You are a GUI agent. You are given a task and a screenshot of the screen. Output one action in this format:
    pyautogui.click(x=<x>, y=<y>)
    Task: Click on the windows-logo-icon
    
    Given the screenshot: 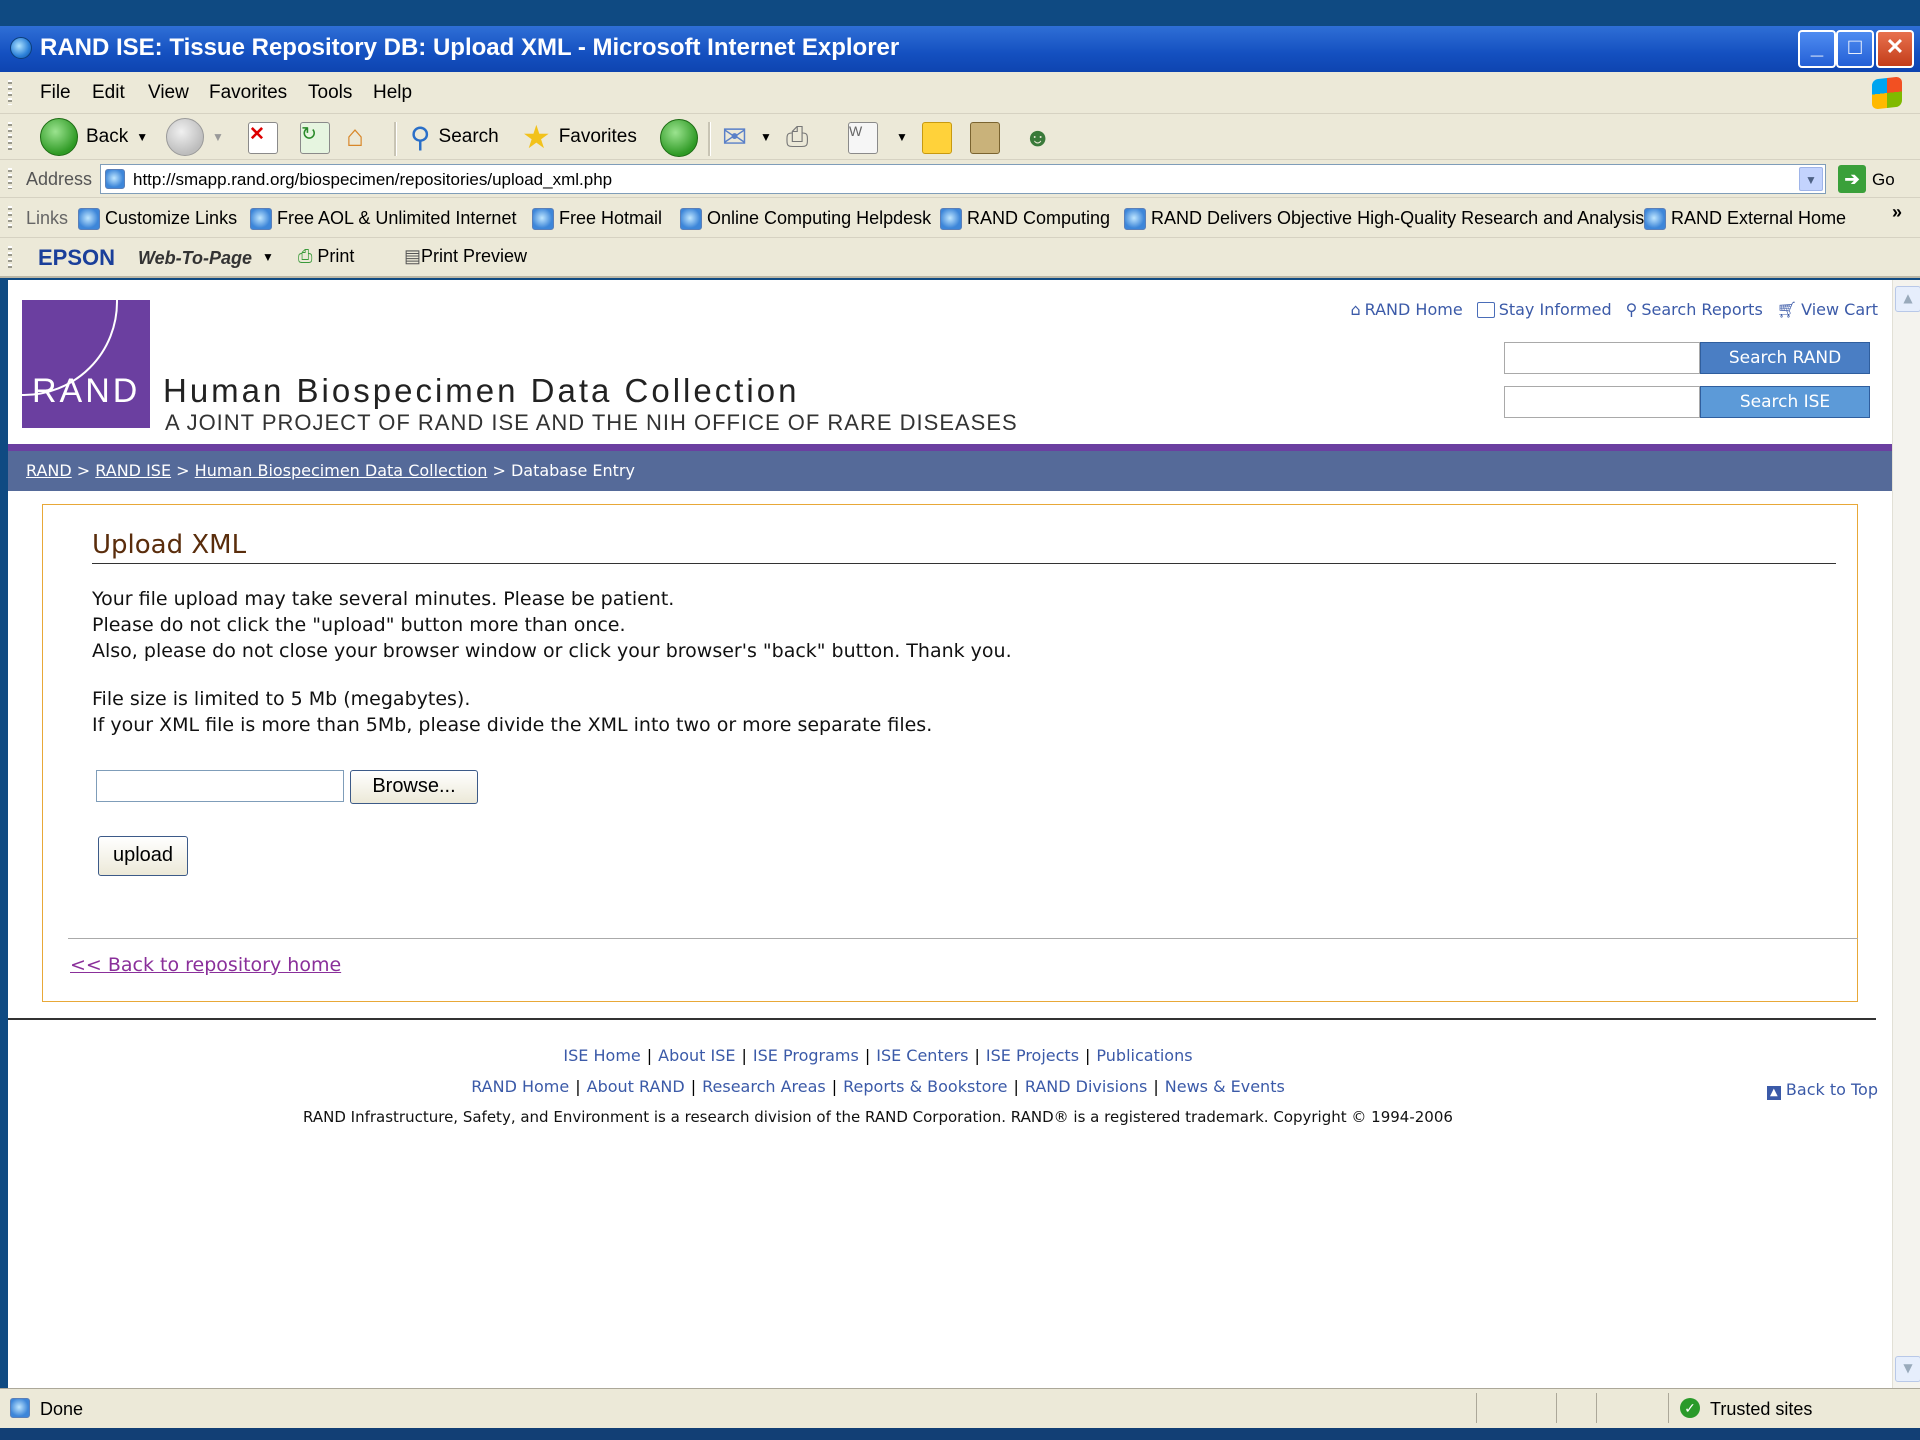 What is the action you would take?
    pyautogui.click(x=1887, y=93)
    